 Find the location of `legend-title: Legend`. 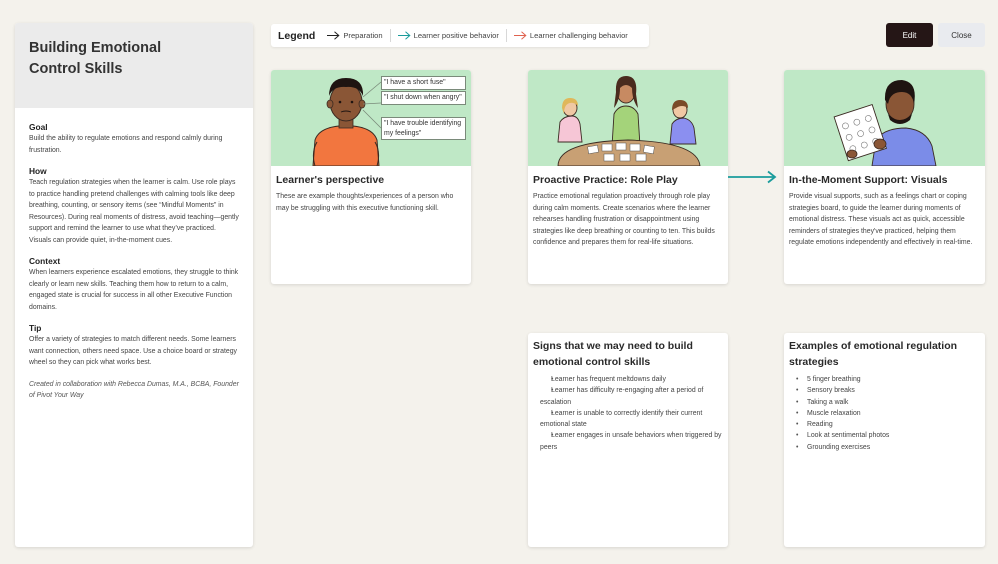

legend-title: Legend is located at coordinates (297, 35).